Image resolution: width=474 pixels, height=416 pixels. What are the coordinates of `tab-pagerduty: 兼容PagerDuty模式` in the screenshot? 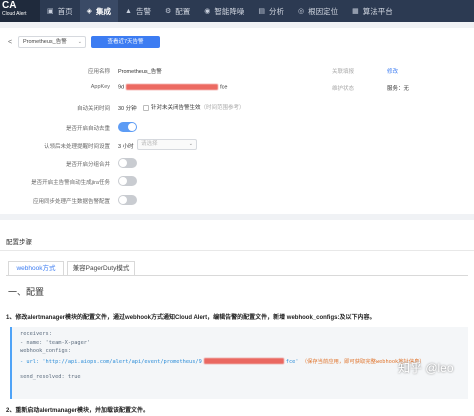 It's located at (101, 268).